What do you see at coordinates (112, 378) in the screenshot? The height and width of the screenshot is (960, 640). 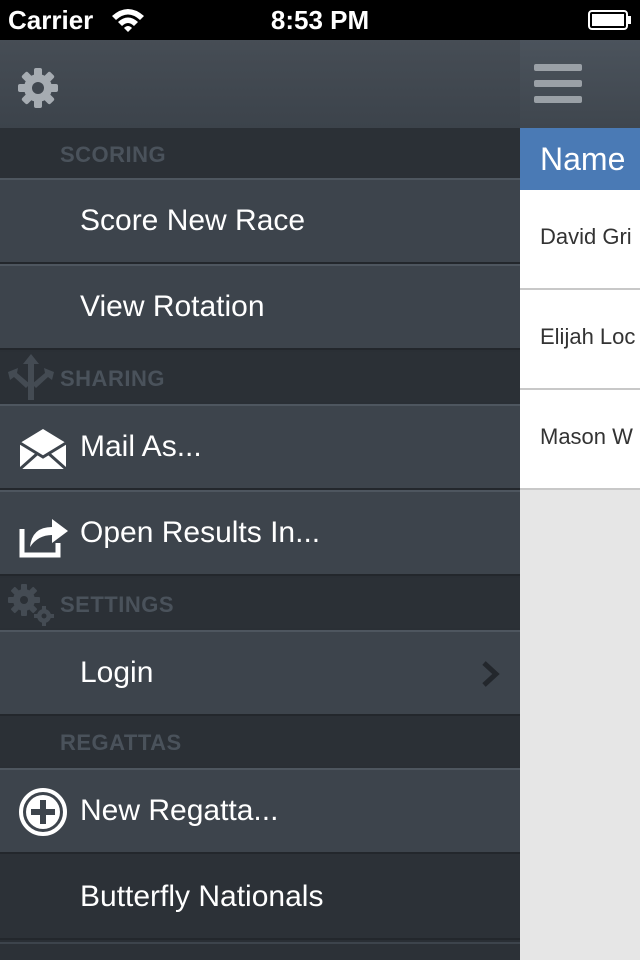 I see `section-label: SHARING` at bounding box center [112, 378].